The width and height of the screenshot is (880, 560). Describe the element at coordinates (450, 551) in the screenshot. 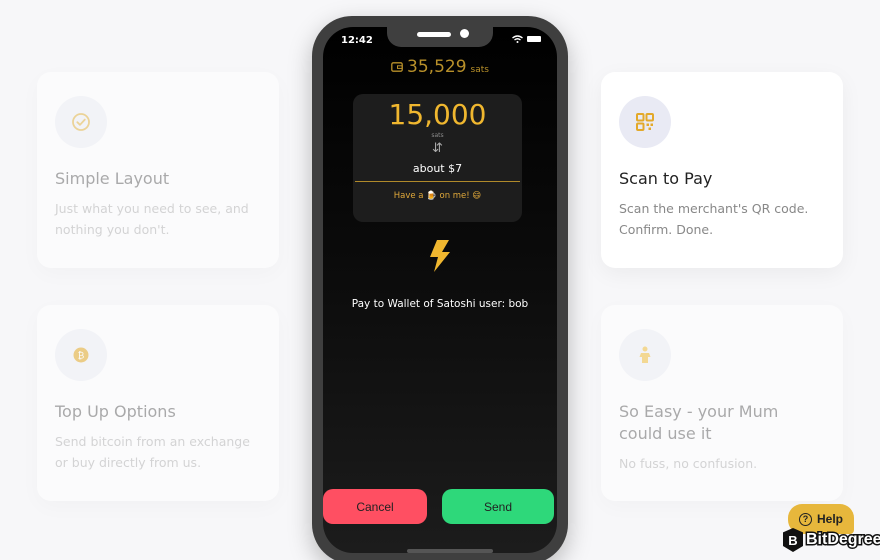

I see `home-indicator` at that location.